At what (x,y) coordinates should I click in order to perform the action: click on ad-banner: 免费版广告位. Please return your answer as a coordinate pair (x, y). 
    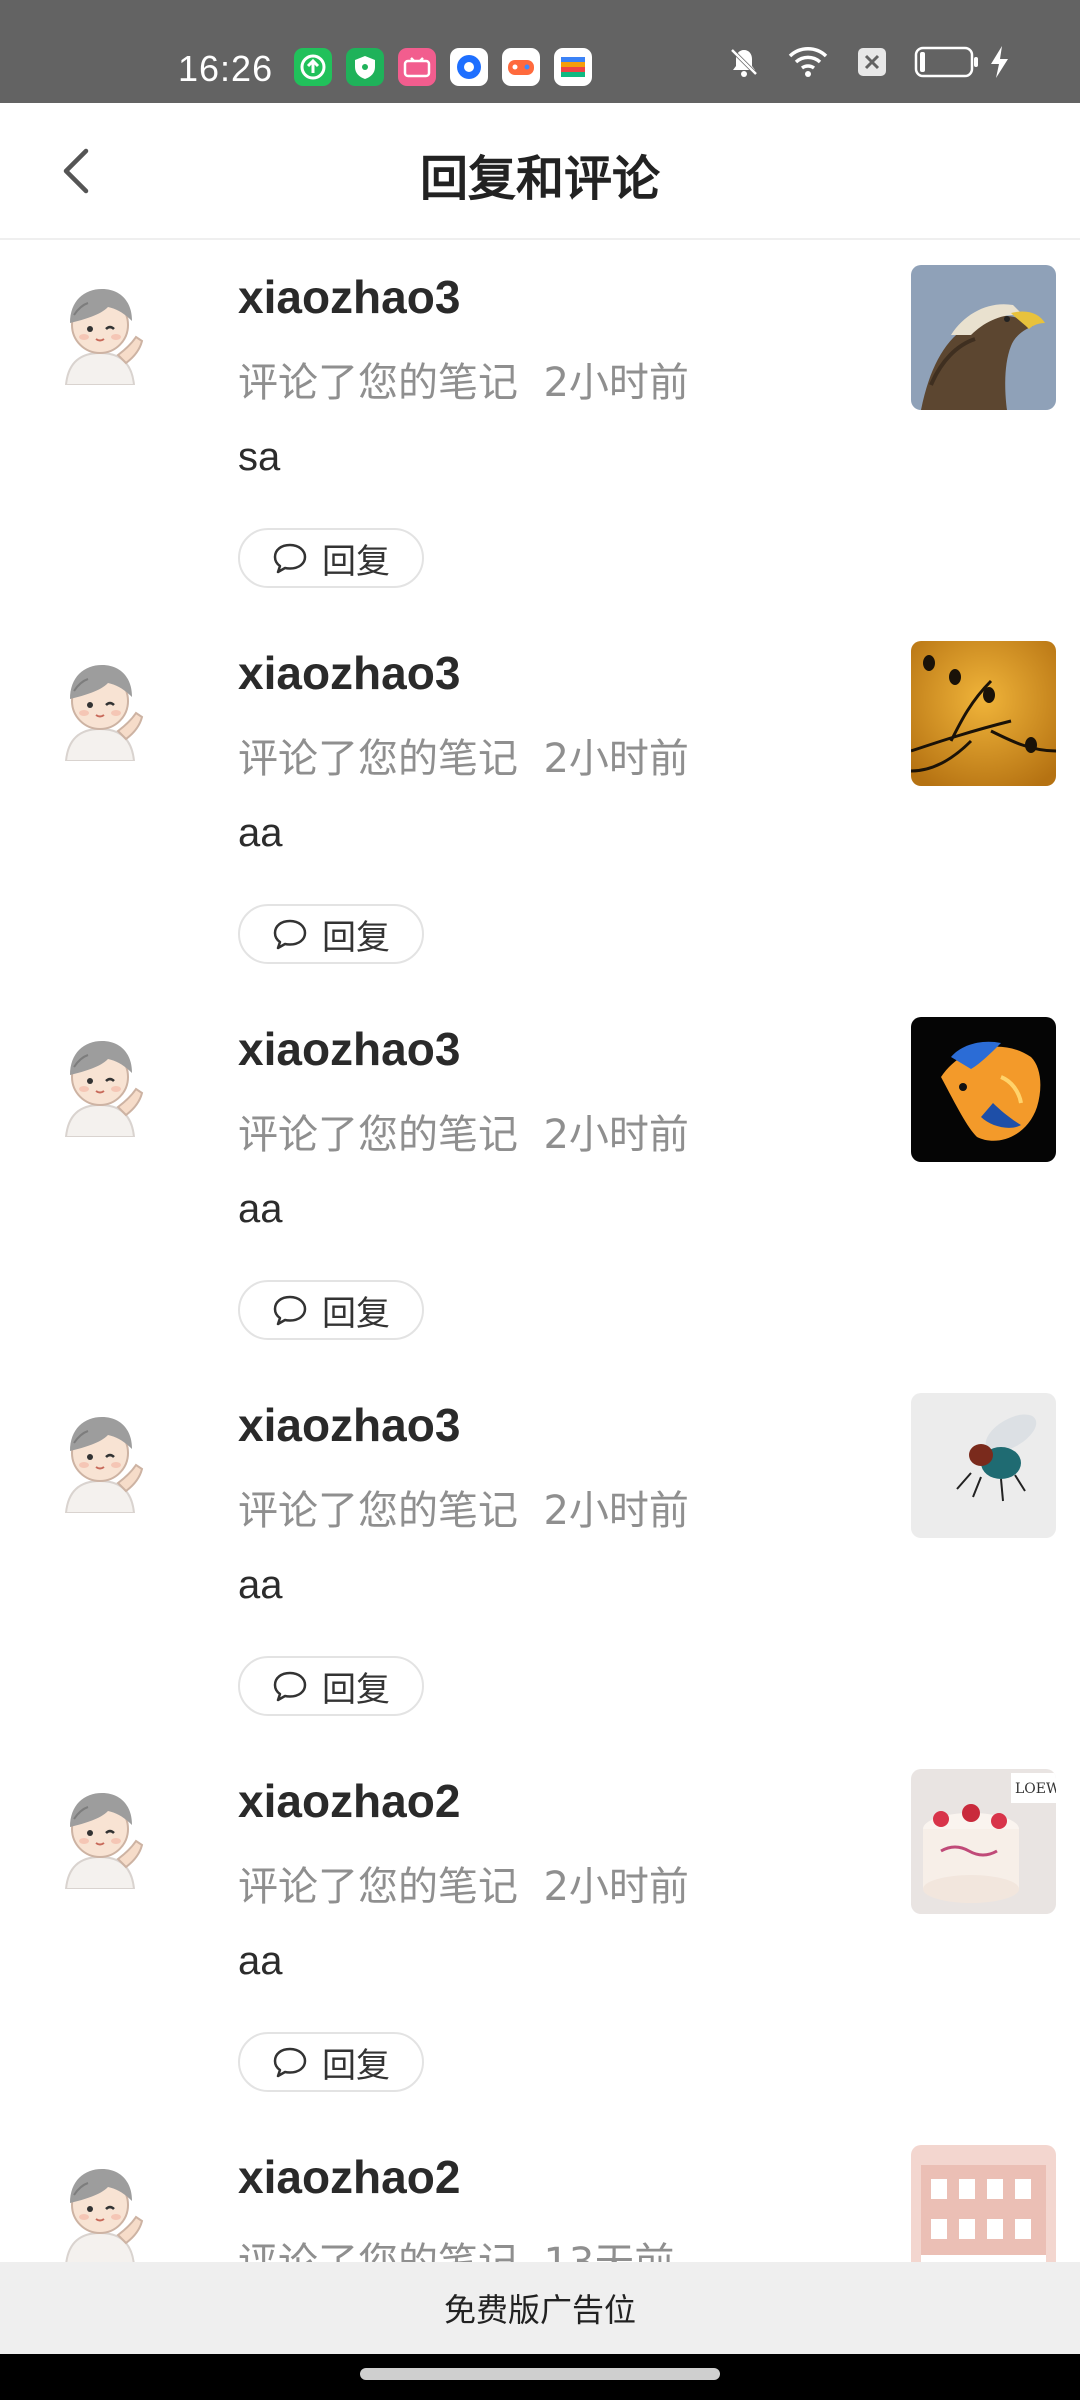
    Looking at the image, I should click on (540, 2308).